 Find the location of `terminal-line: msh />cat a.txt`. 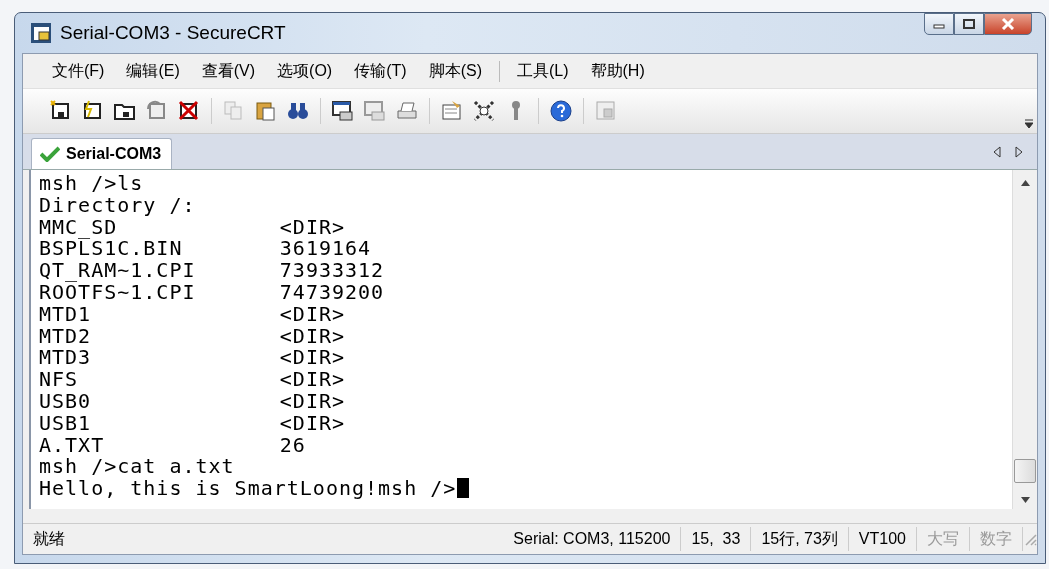

terminal-line: msh />cat a.txt is located at coordinates (137, 467).